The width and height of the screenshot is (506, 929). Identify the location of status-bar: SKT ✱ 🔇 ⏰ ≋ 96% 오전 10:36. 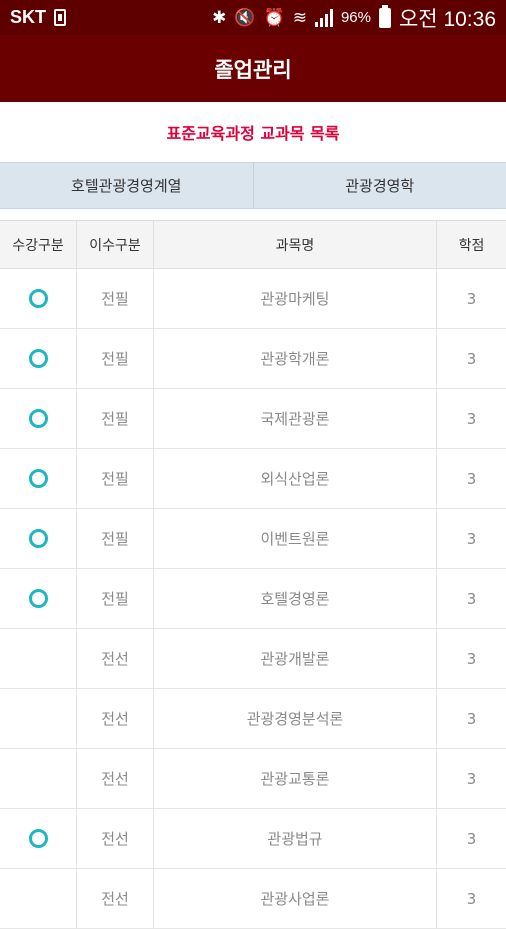
(253, 17).